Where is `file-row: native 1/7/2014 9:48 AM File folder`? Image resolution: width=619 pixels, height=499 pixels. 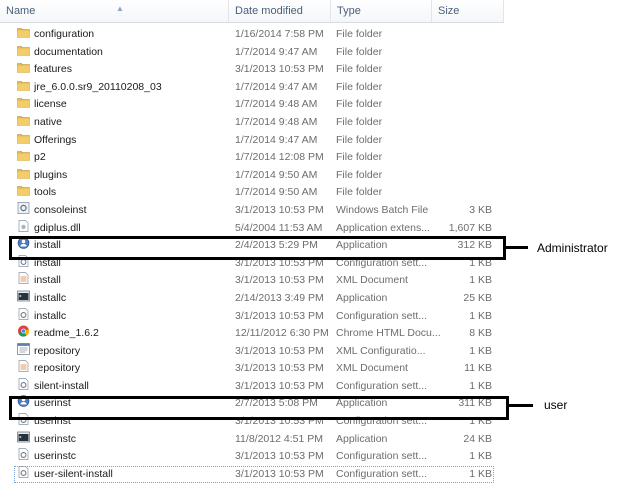
file-row: native 1/7/2014 9:48 AM File folder is located at coordinates (252, 123).